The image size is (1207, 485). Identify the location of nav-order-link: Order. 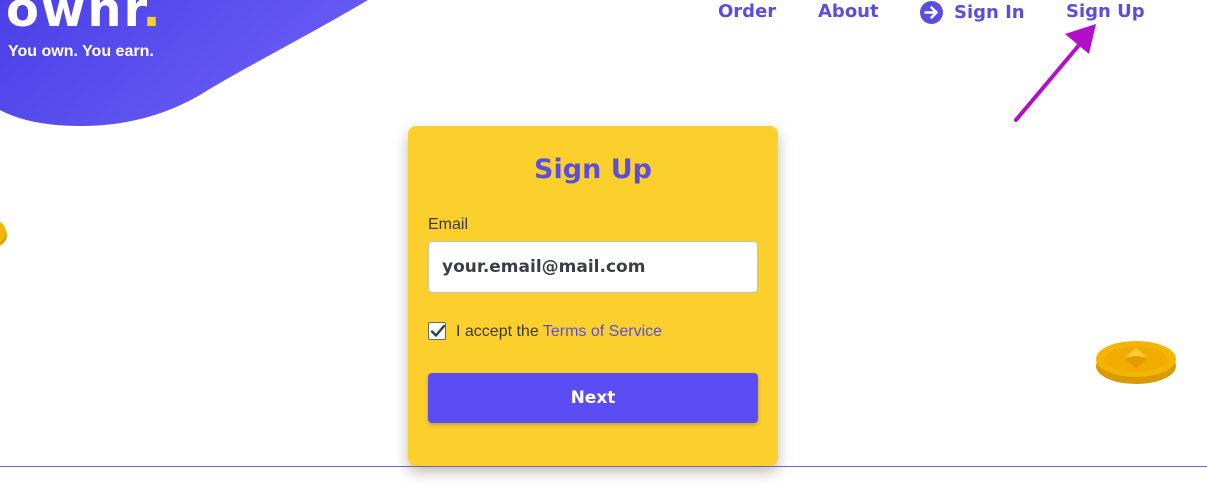
(747, 11).